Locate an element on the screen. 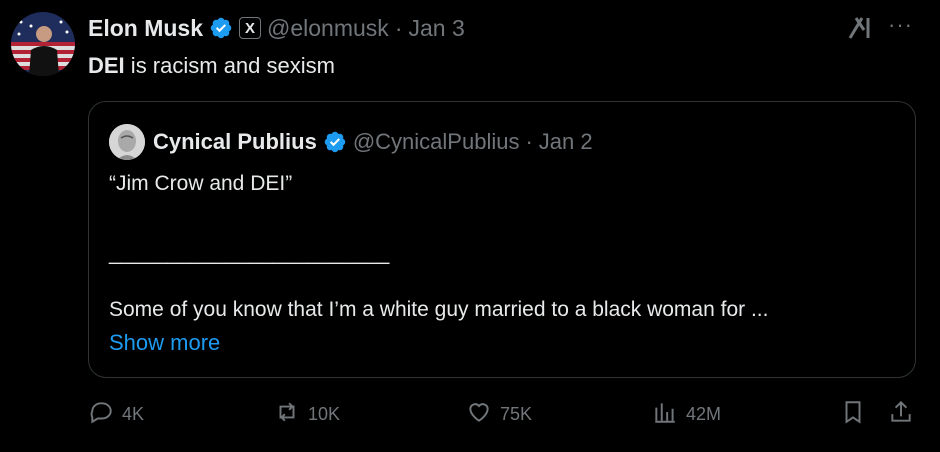 This screenshot has width=940, height=452. like-icon is located at coordinates (479, 414).